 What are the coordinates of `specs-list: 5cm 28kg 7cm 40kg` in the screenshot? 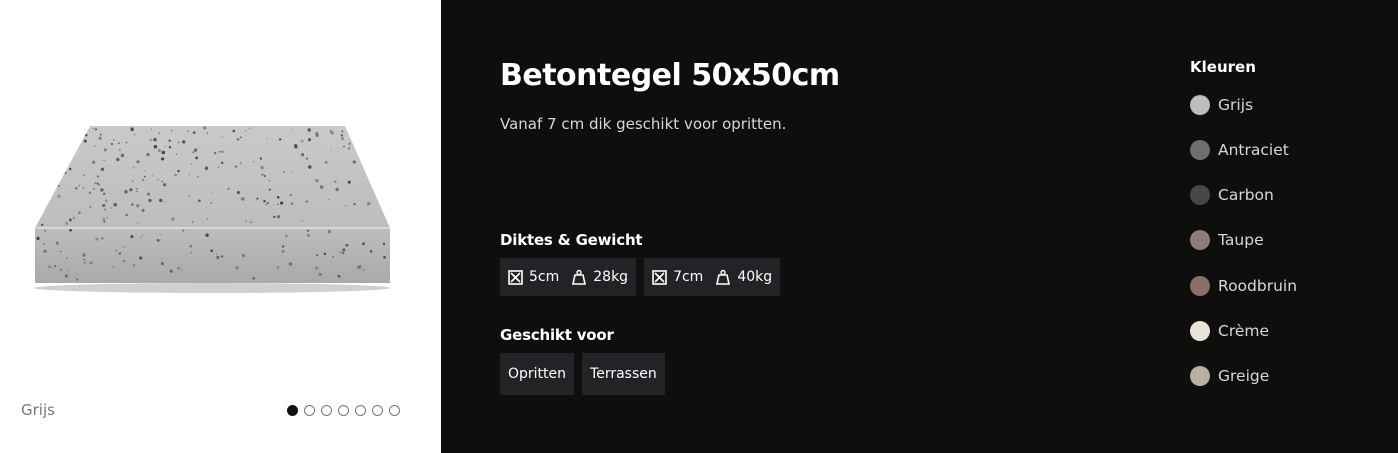 It's located at (640, 277).